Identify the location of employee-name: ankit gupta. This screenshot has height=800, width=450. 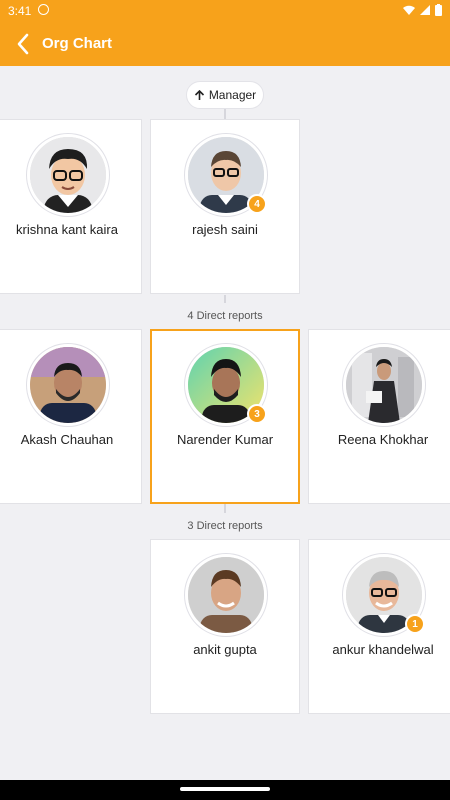
(225, 649).